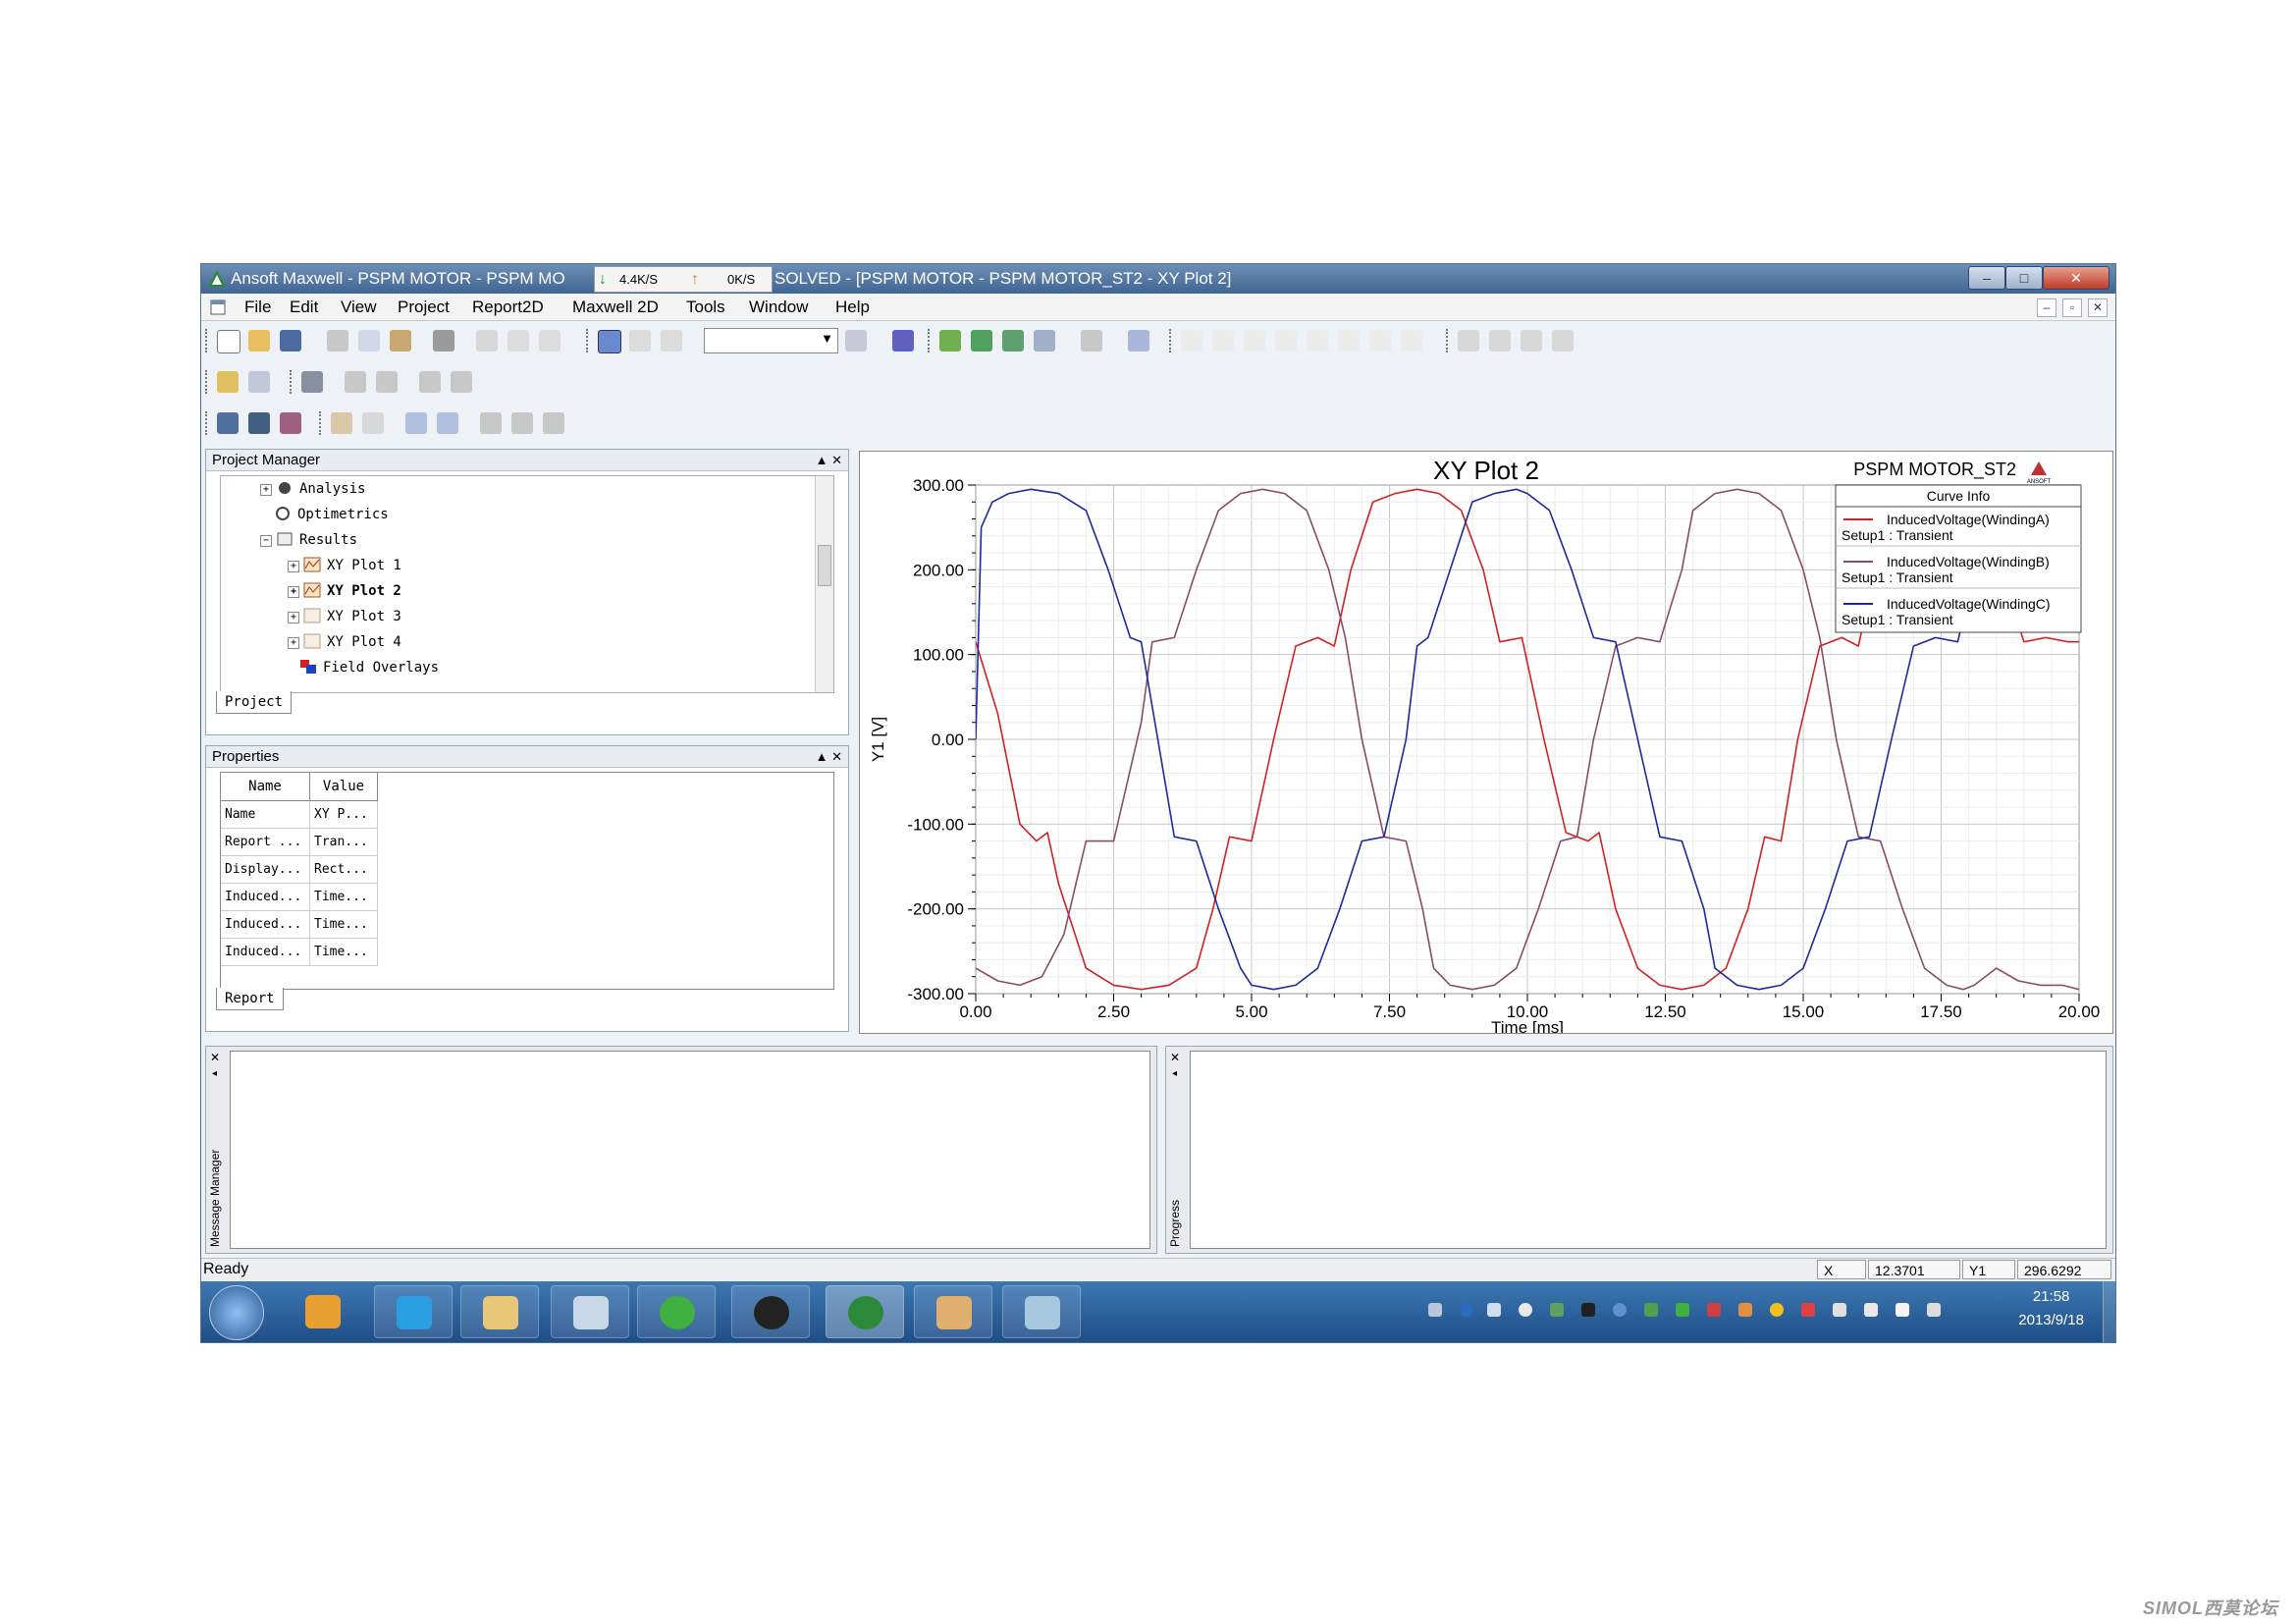 Image resolution: width=2296 pixels, height=1624 pixels. What do you see at coordinates (259, 423) in the screenshot?
I see `grid-icon` at bounding box center [259, 423].